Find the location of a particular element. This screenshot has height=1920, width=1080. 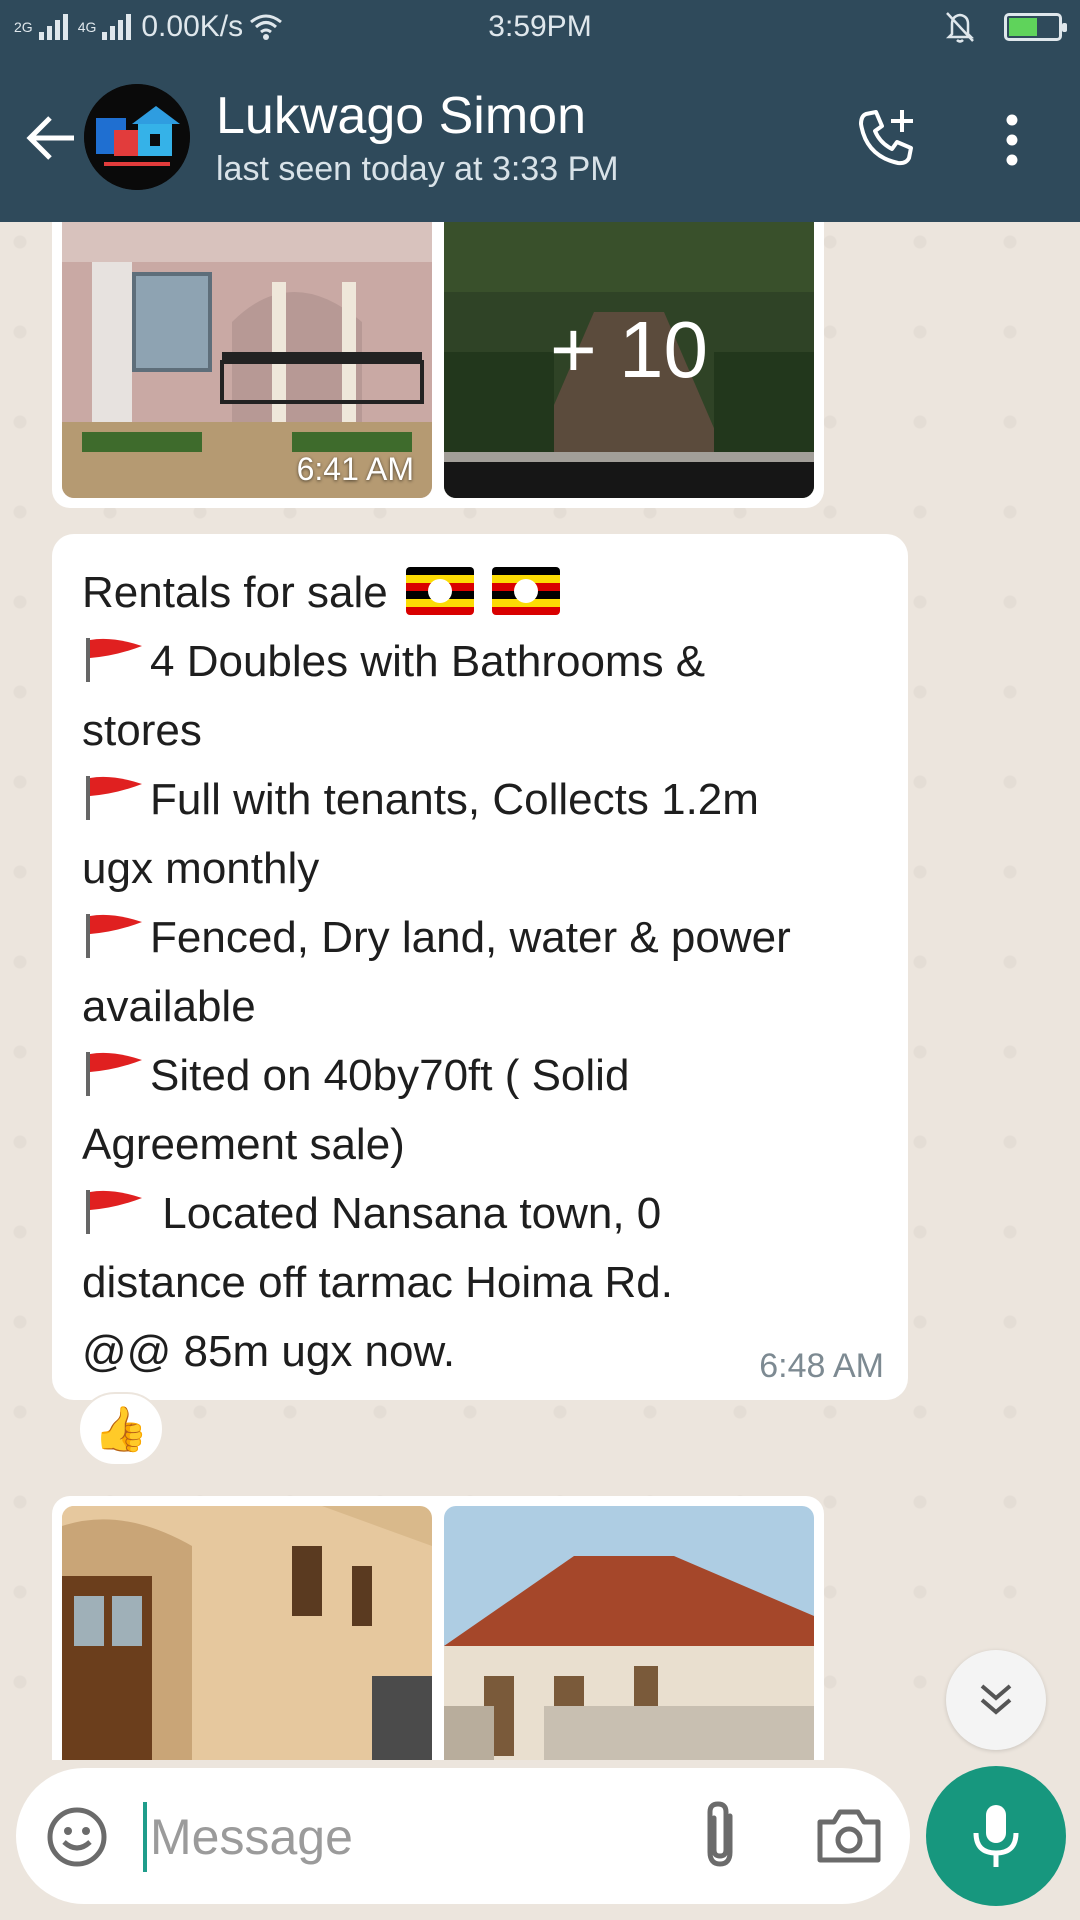

more-vert-icon is located at coordinates (1012, 140).